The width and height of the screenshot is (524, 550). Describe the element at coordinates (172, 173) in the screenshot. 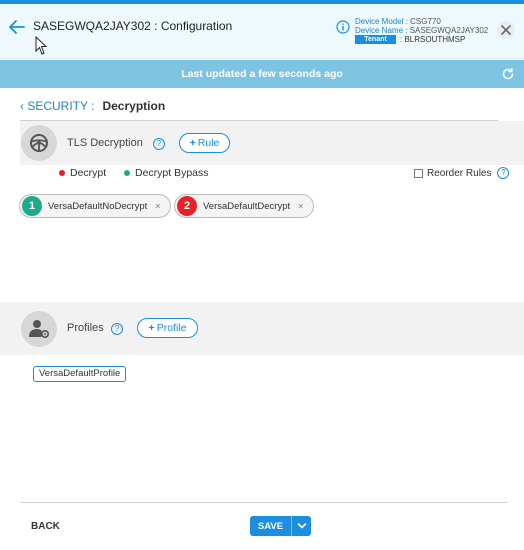

I see `legend-decrypt-bypass-label: Decrypt Bypass` at that location.